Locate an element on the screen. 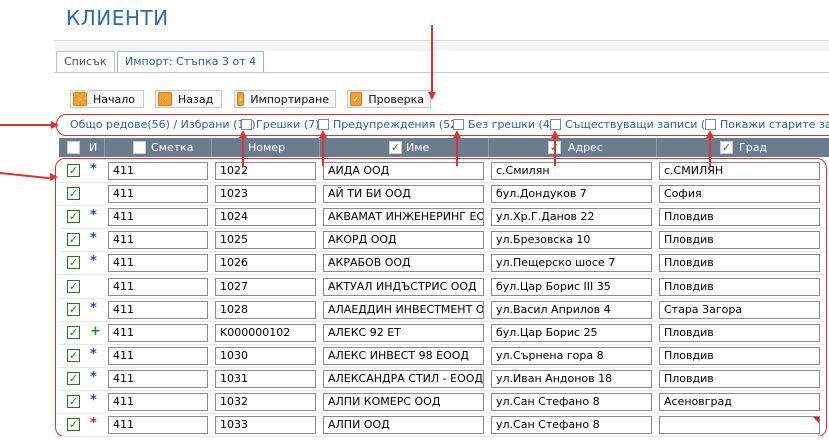 The width and height of the screenshot is (829, 440). name-column-checkbox: ✓ is located at coordinates (395, 147).